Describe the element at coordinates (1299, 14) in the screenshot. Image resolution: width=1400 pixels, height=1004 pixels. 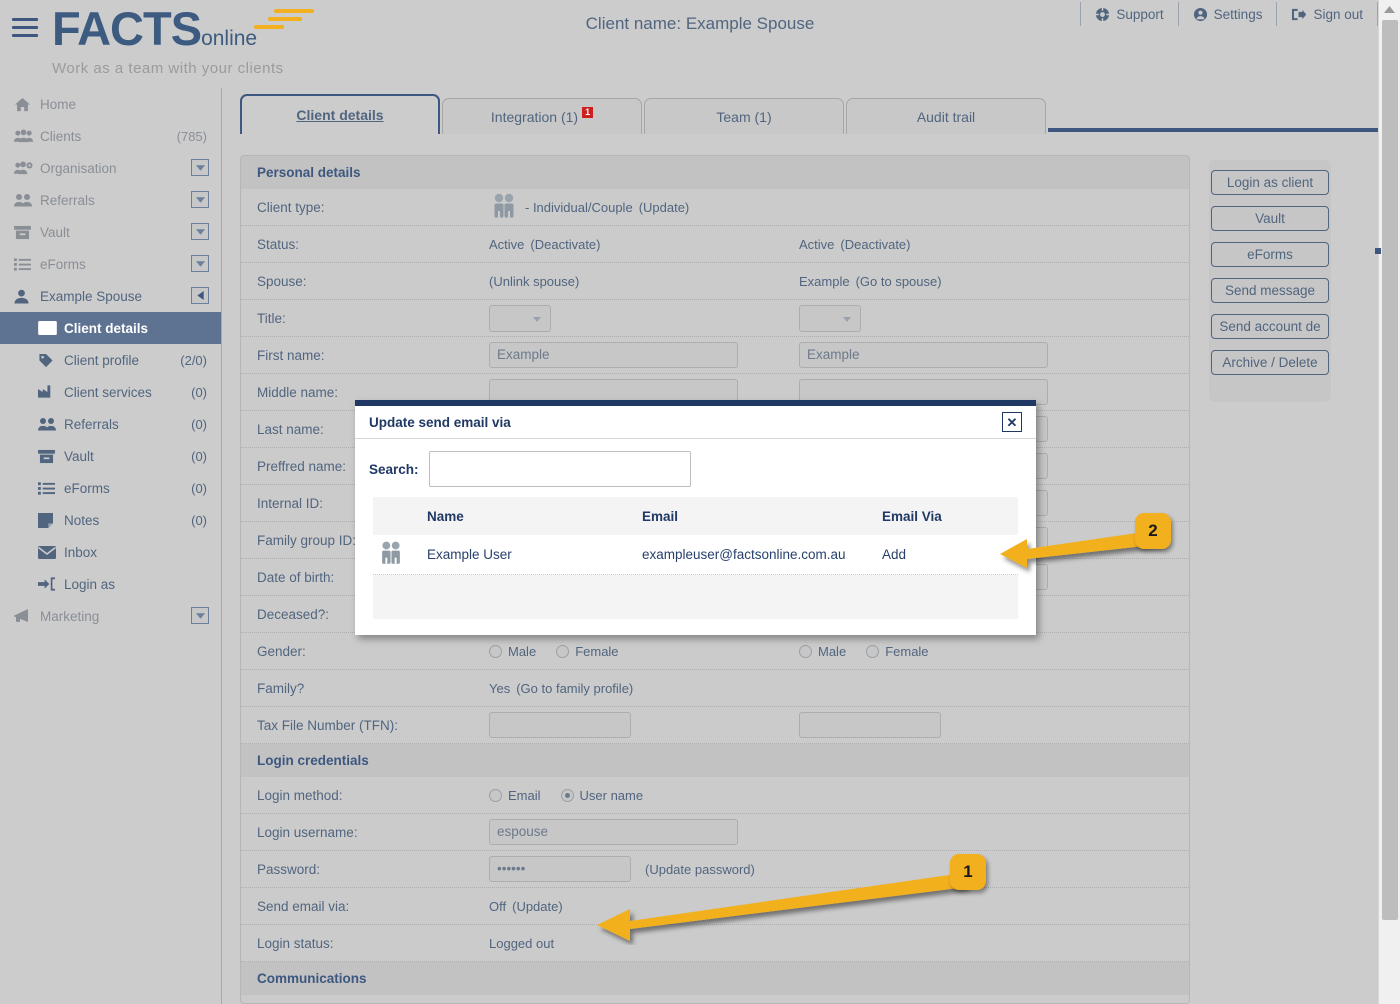
I see `sign-out-icon` at that location.